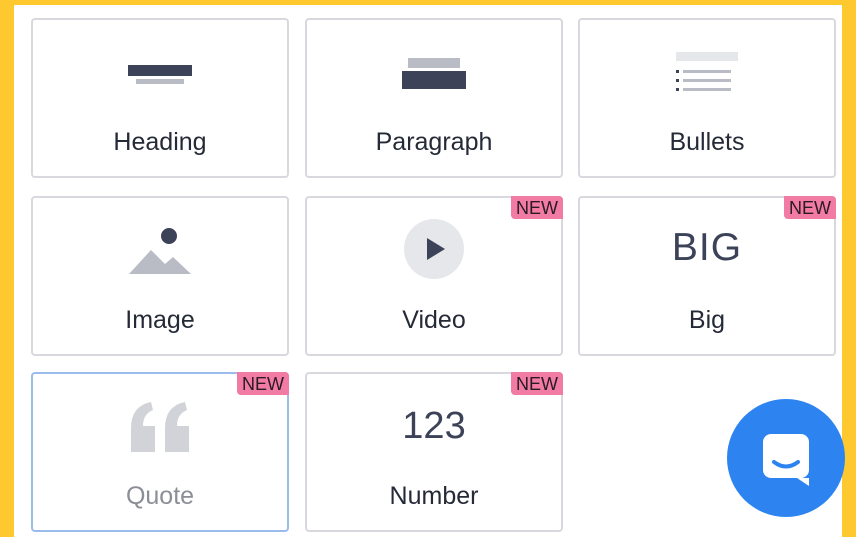  I want to click on block-tile-number: 123 NEW Number, so click(434, 452).